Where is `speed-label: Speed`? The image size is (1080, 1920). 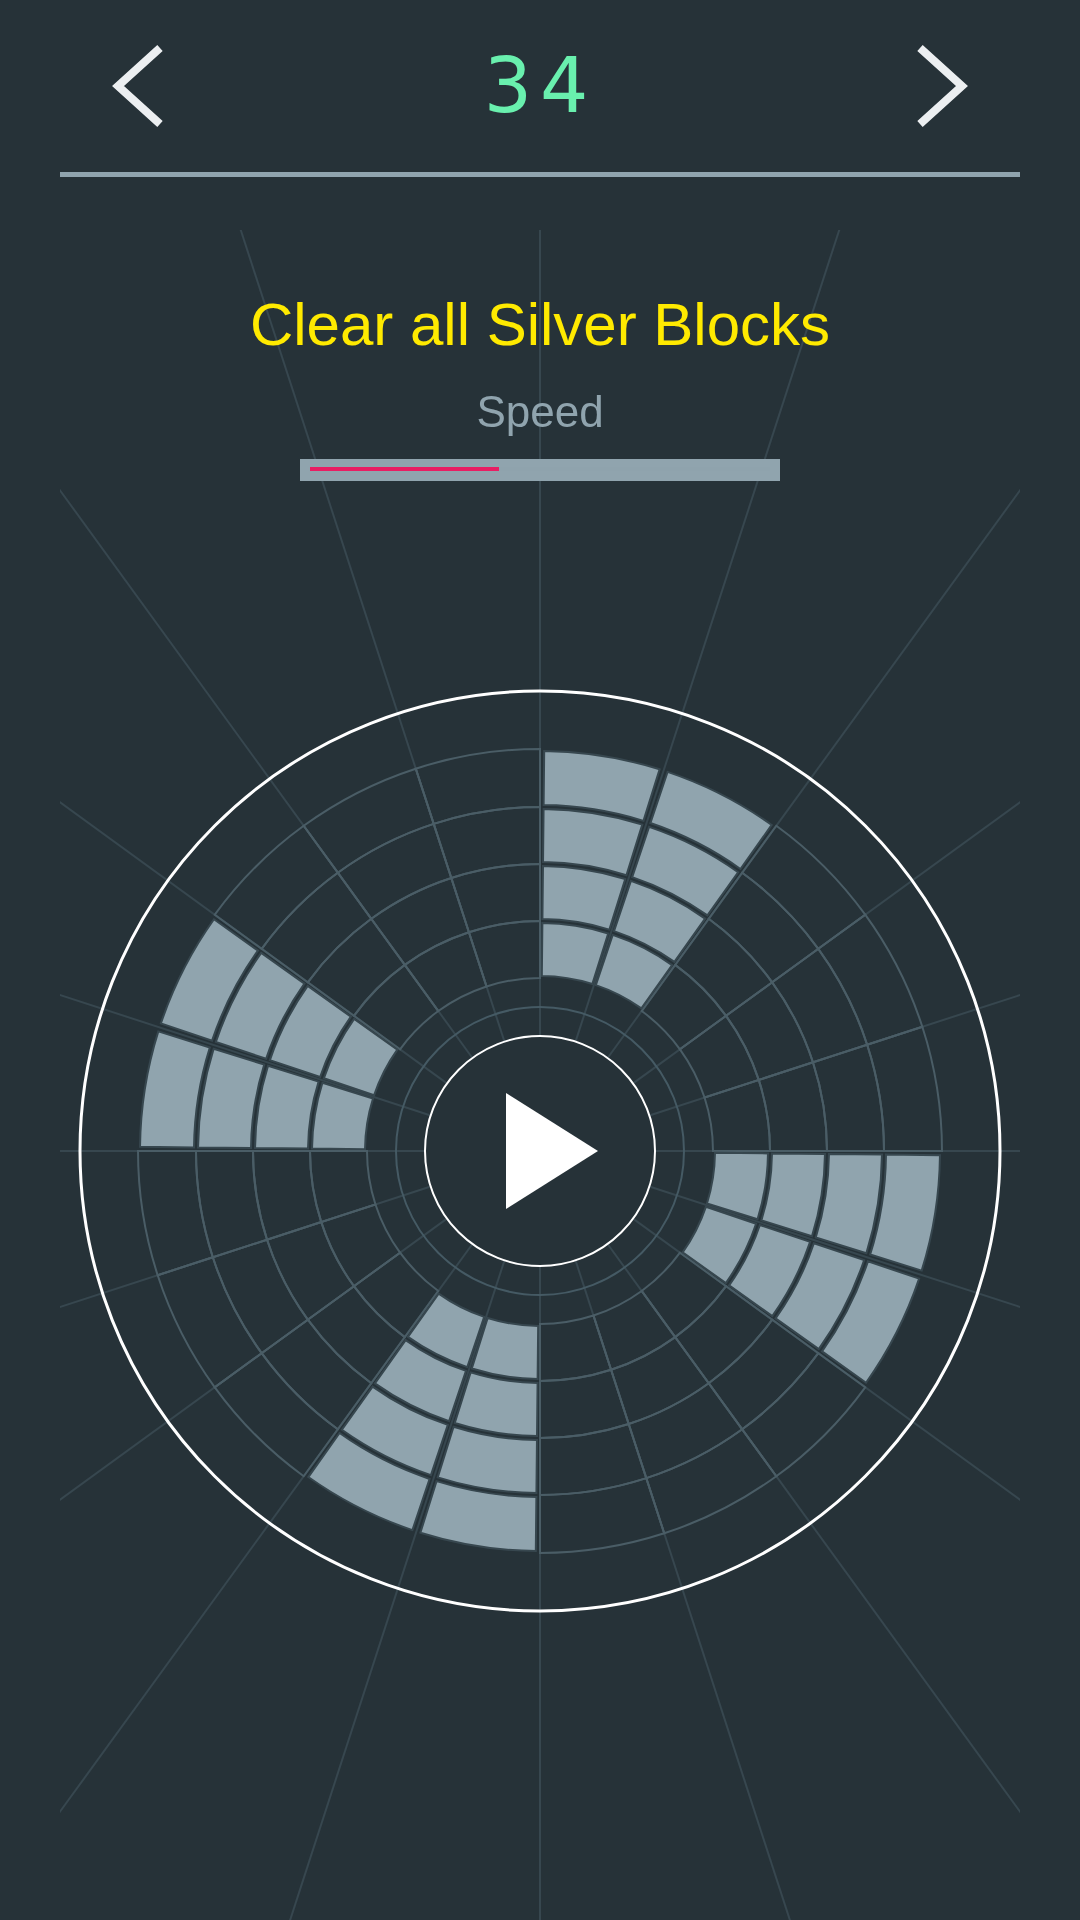 speed-label: Speed is located at coordinates (540, 412).